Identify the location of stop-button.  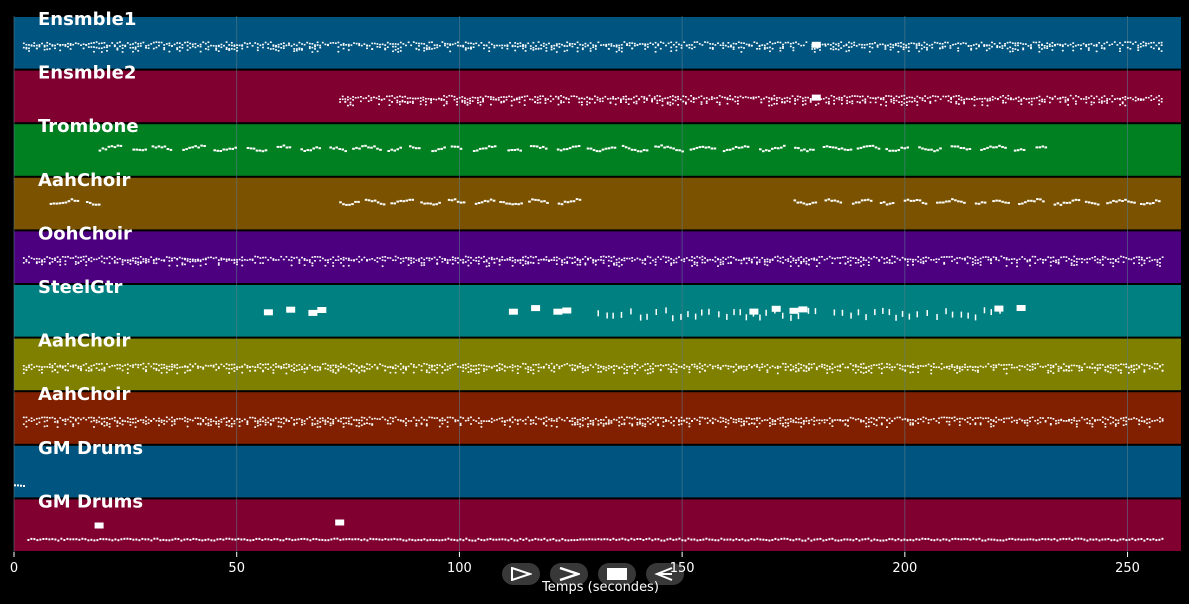
(617, 574).